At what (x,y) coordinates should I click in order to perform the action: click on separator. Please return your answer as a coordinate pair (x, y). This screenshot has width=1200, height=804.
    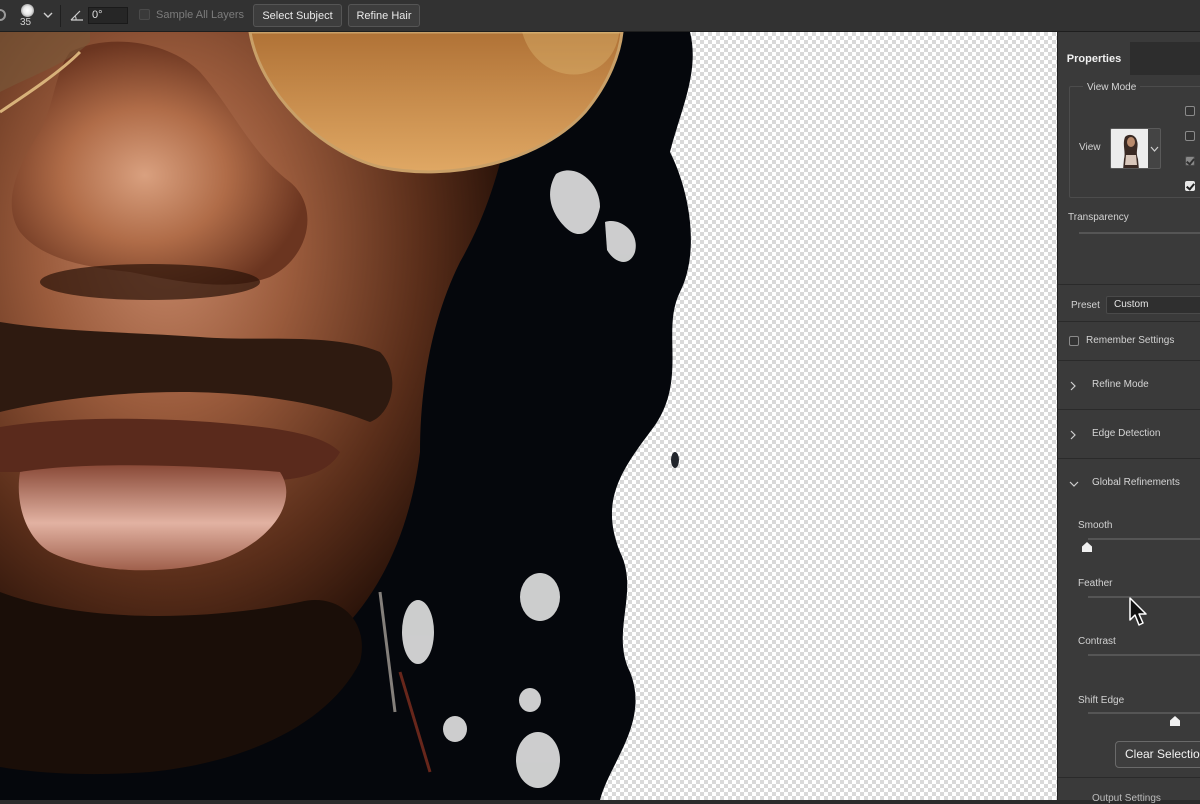
    Looking at the image, I should click on (60, 16).